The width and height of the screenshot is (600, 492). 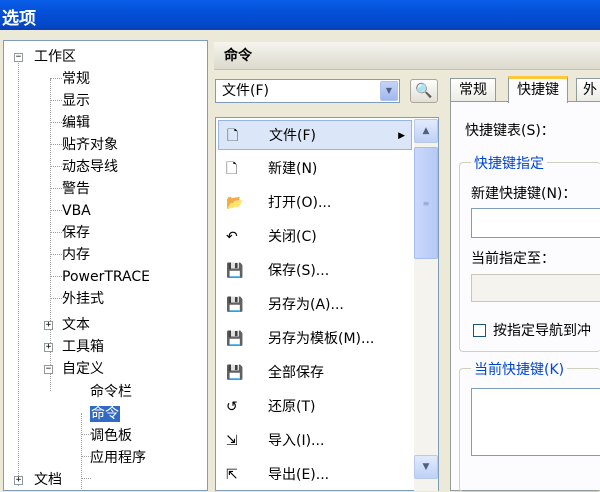 I want to click on property-tabs: 常规 快捷键 外, so click(x=525, y=89).